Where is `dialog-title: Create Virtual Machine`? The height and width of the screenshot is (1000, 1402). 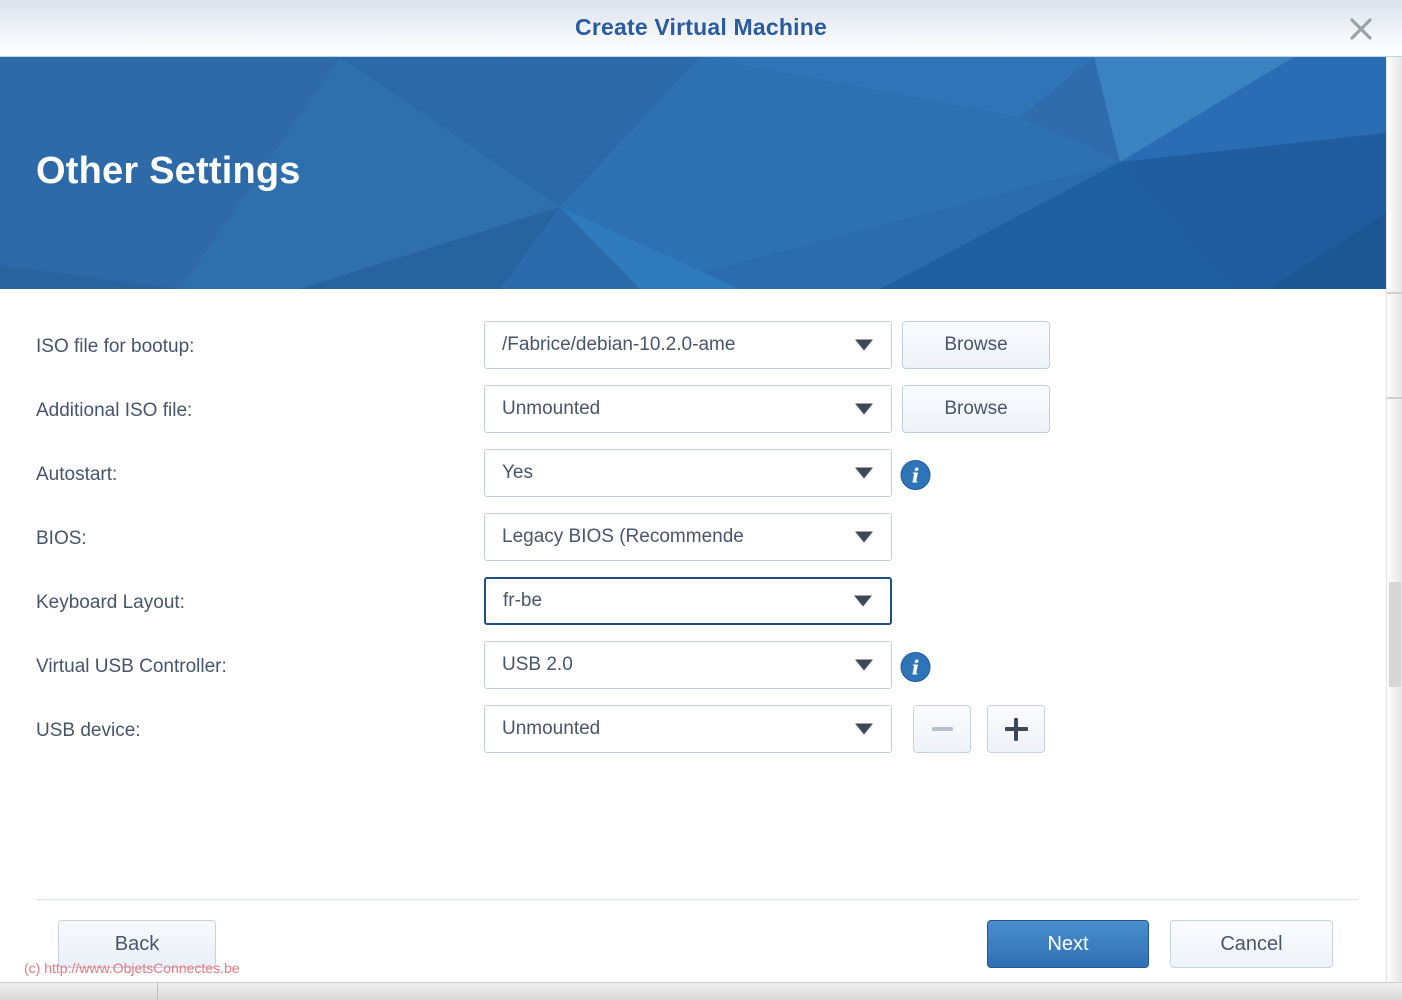 dialog-title: Create Virtual Machine is located at coordinates (701, 27).